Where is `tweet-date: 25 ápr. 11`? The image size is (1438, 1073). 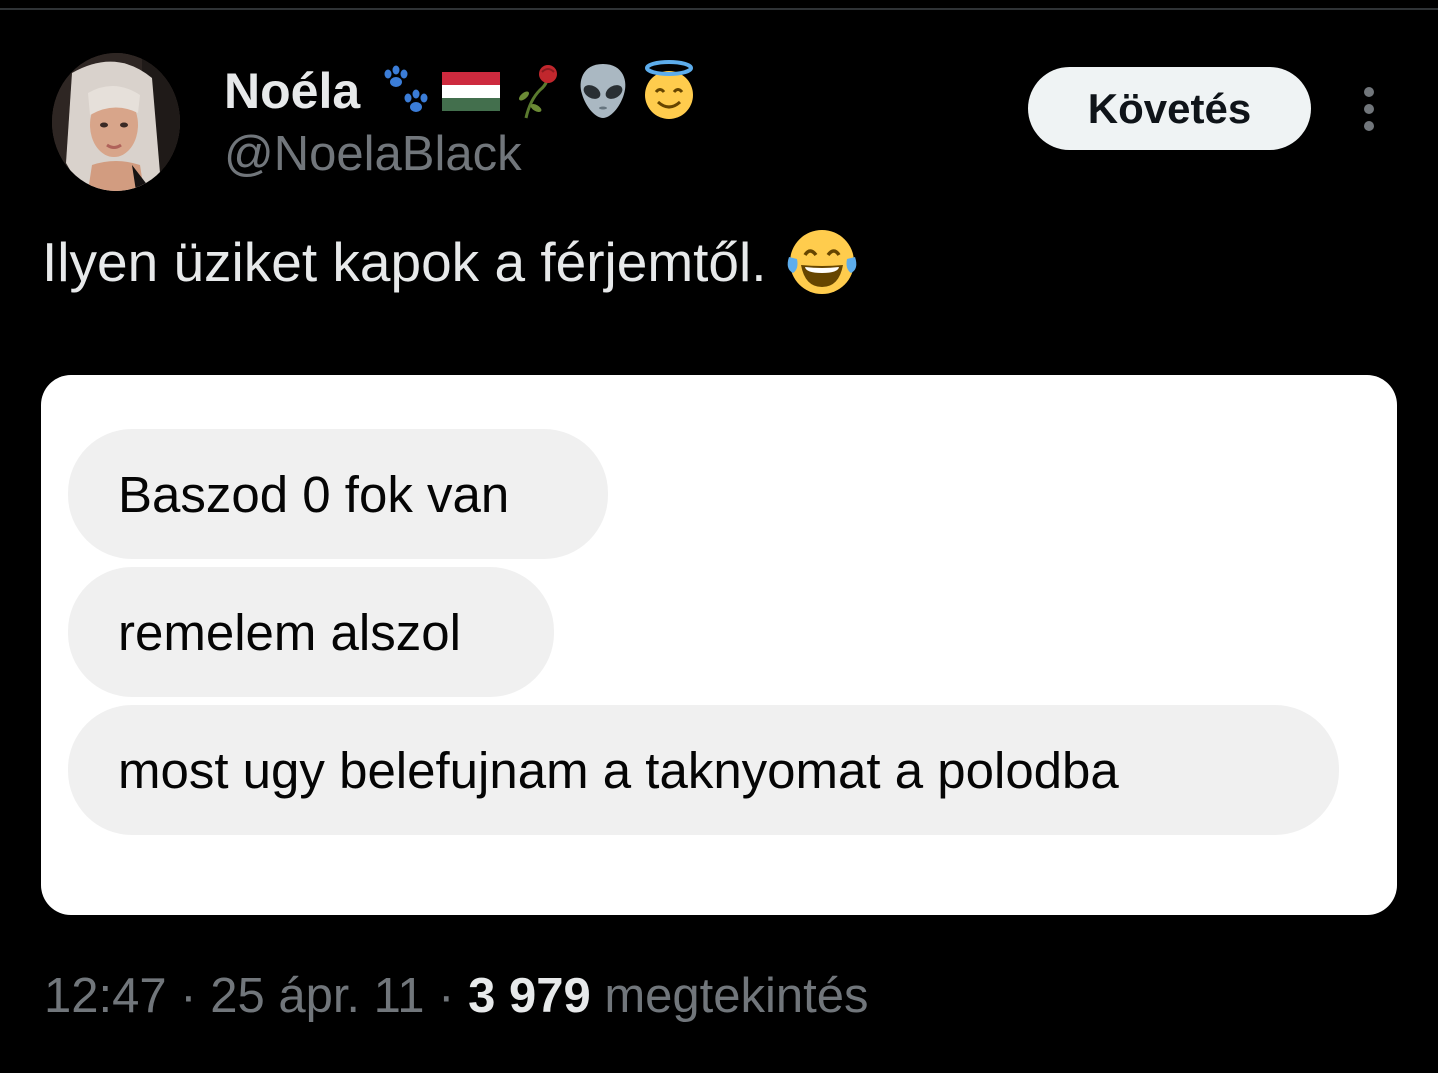
tweet-date: 25 ápr. 11 is located at coordinates (317, 996).